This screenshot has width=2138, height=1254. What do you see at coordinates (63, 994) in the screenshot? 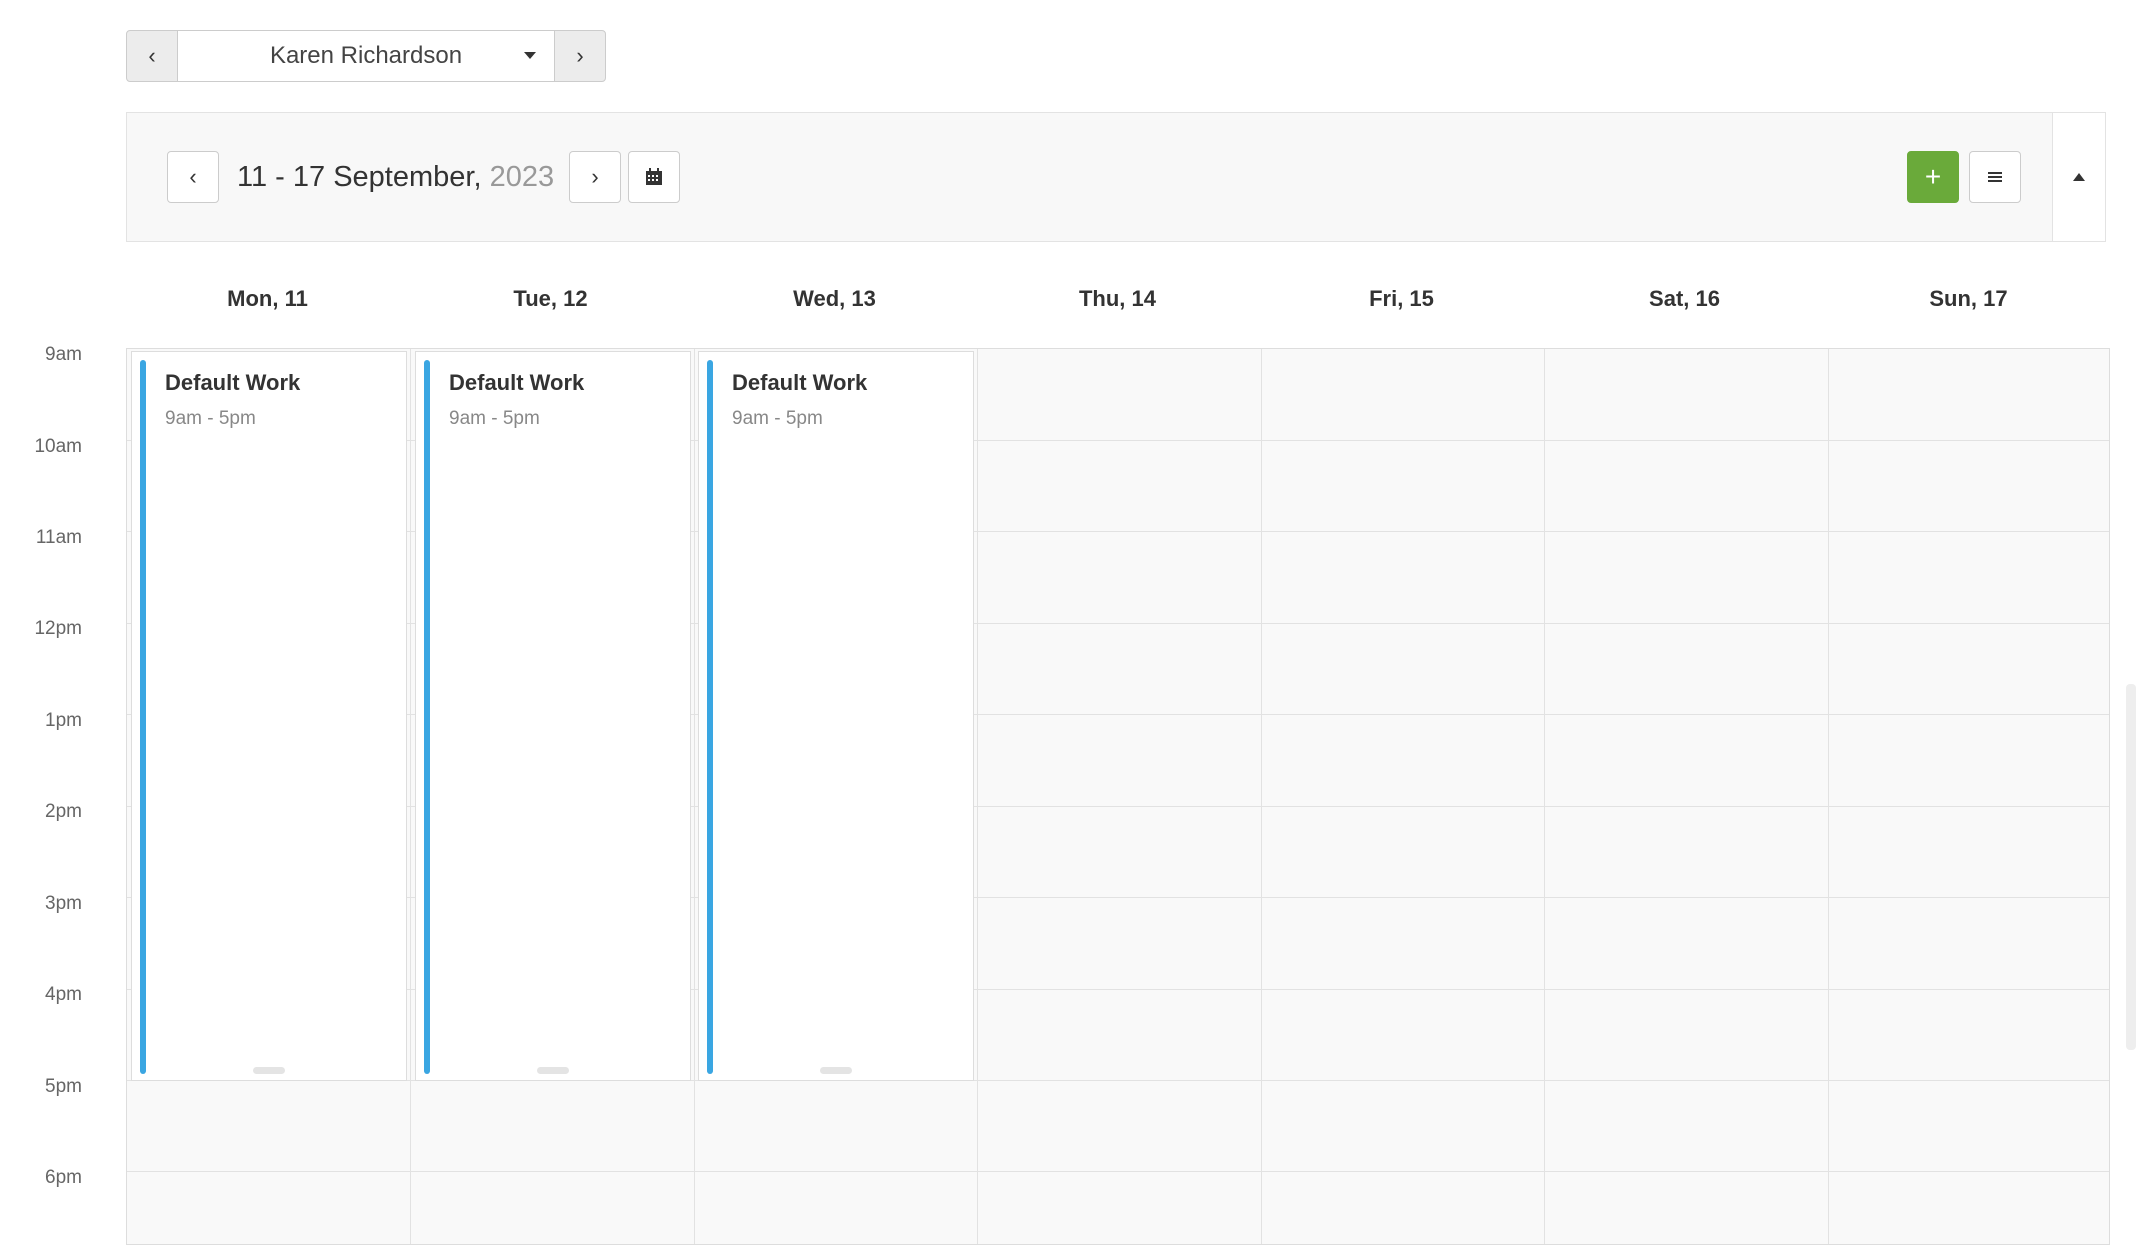
I see `time-label: 4pm` at bounding box center [63, 994].